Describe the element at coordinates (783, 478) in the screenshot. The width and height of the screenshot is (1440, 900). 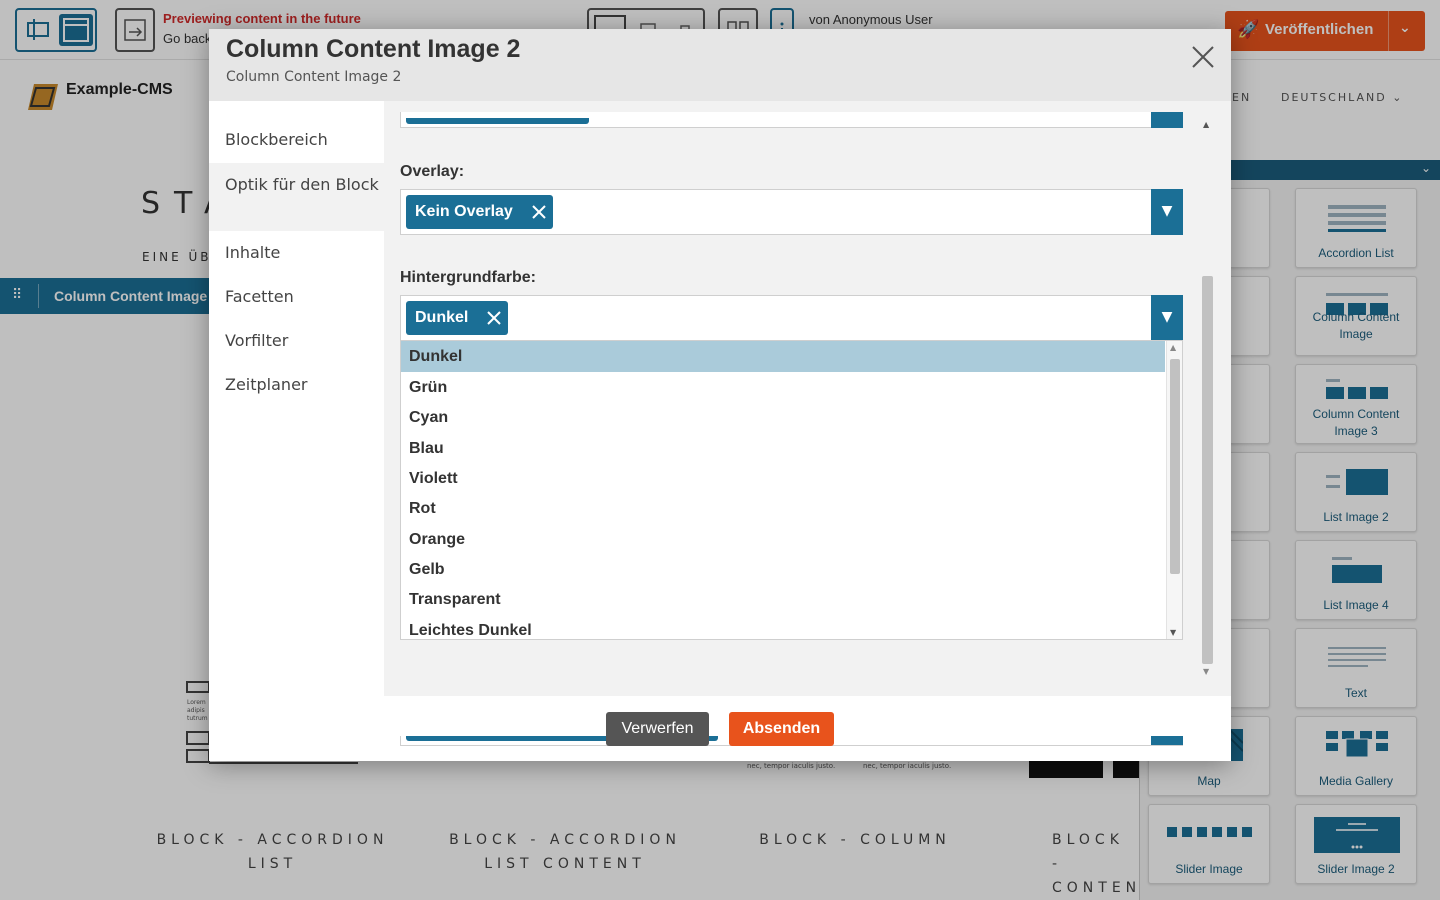
I see `option-violett: Violett` at that location.